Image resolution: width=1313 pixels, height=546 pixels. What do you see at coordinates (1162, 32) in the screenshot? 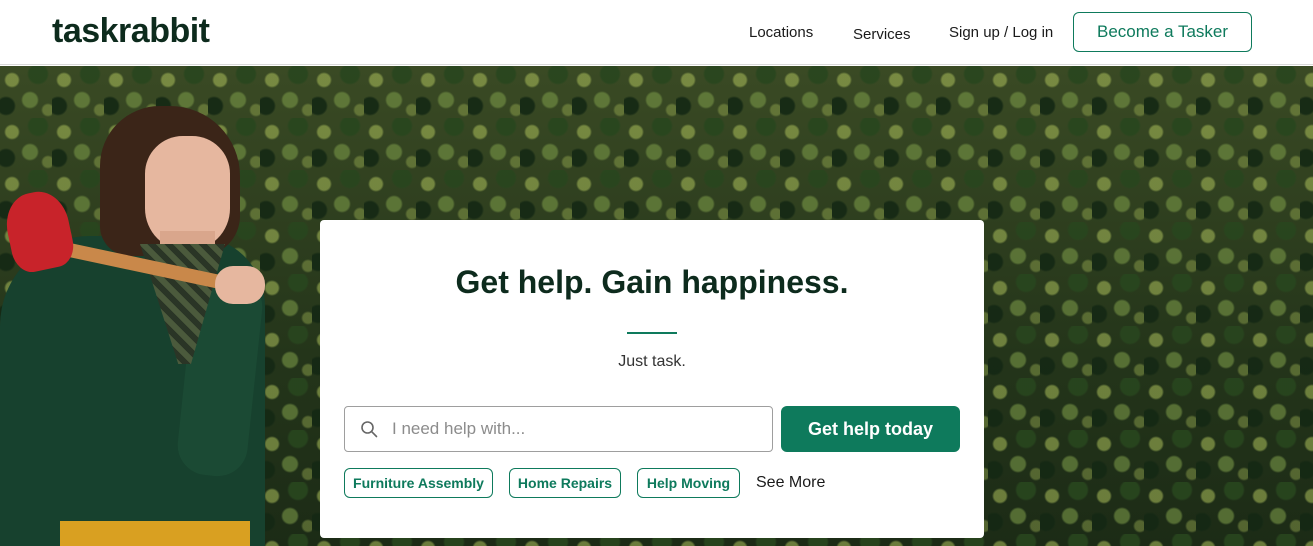
I see `become-tasker-button: Become a Tasker` at bounding box center [1162, 32].